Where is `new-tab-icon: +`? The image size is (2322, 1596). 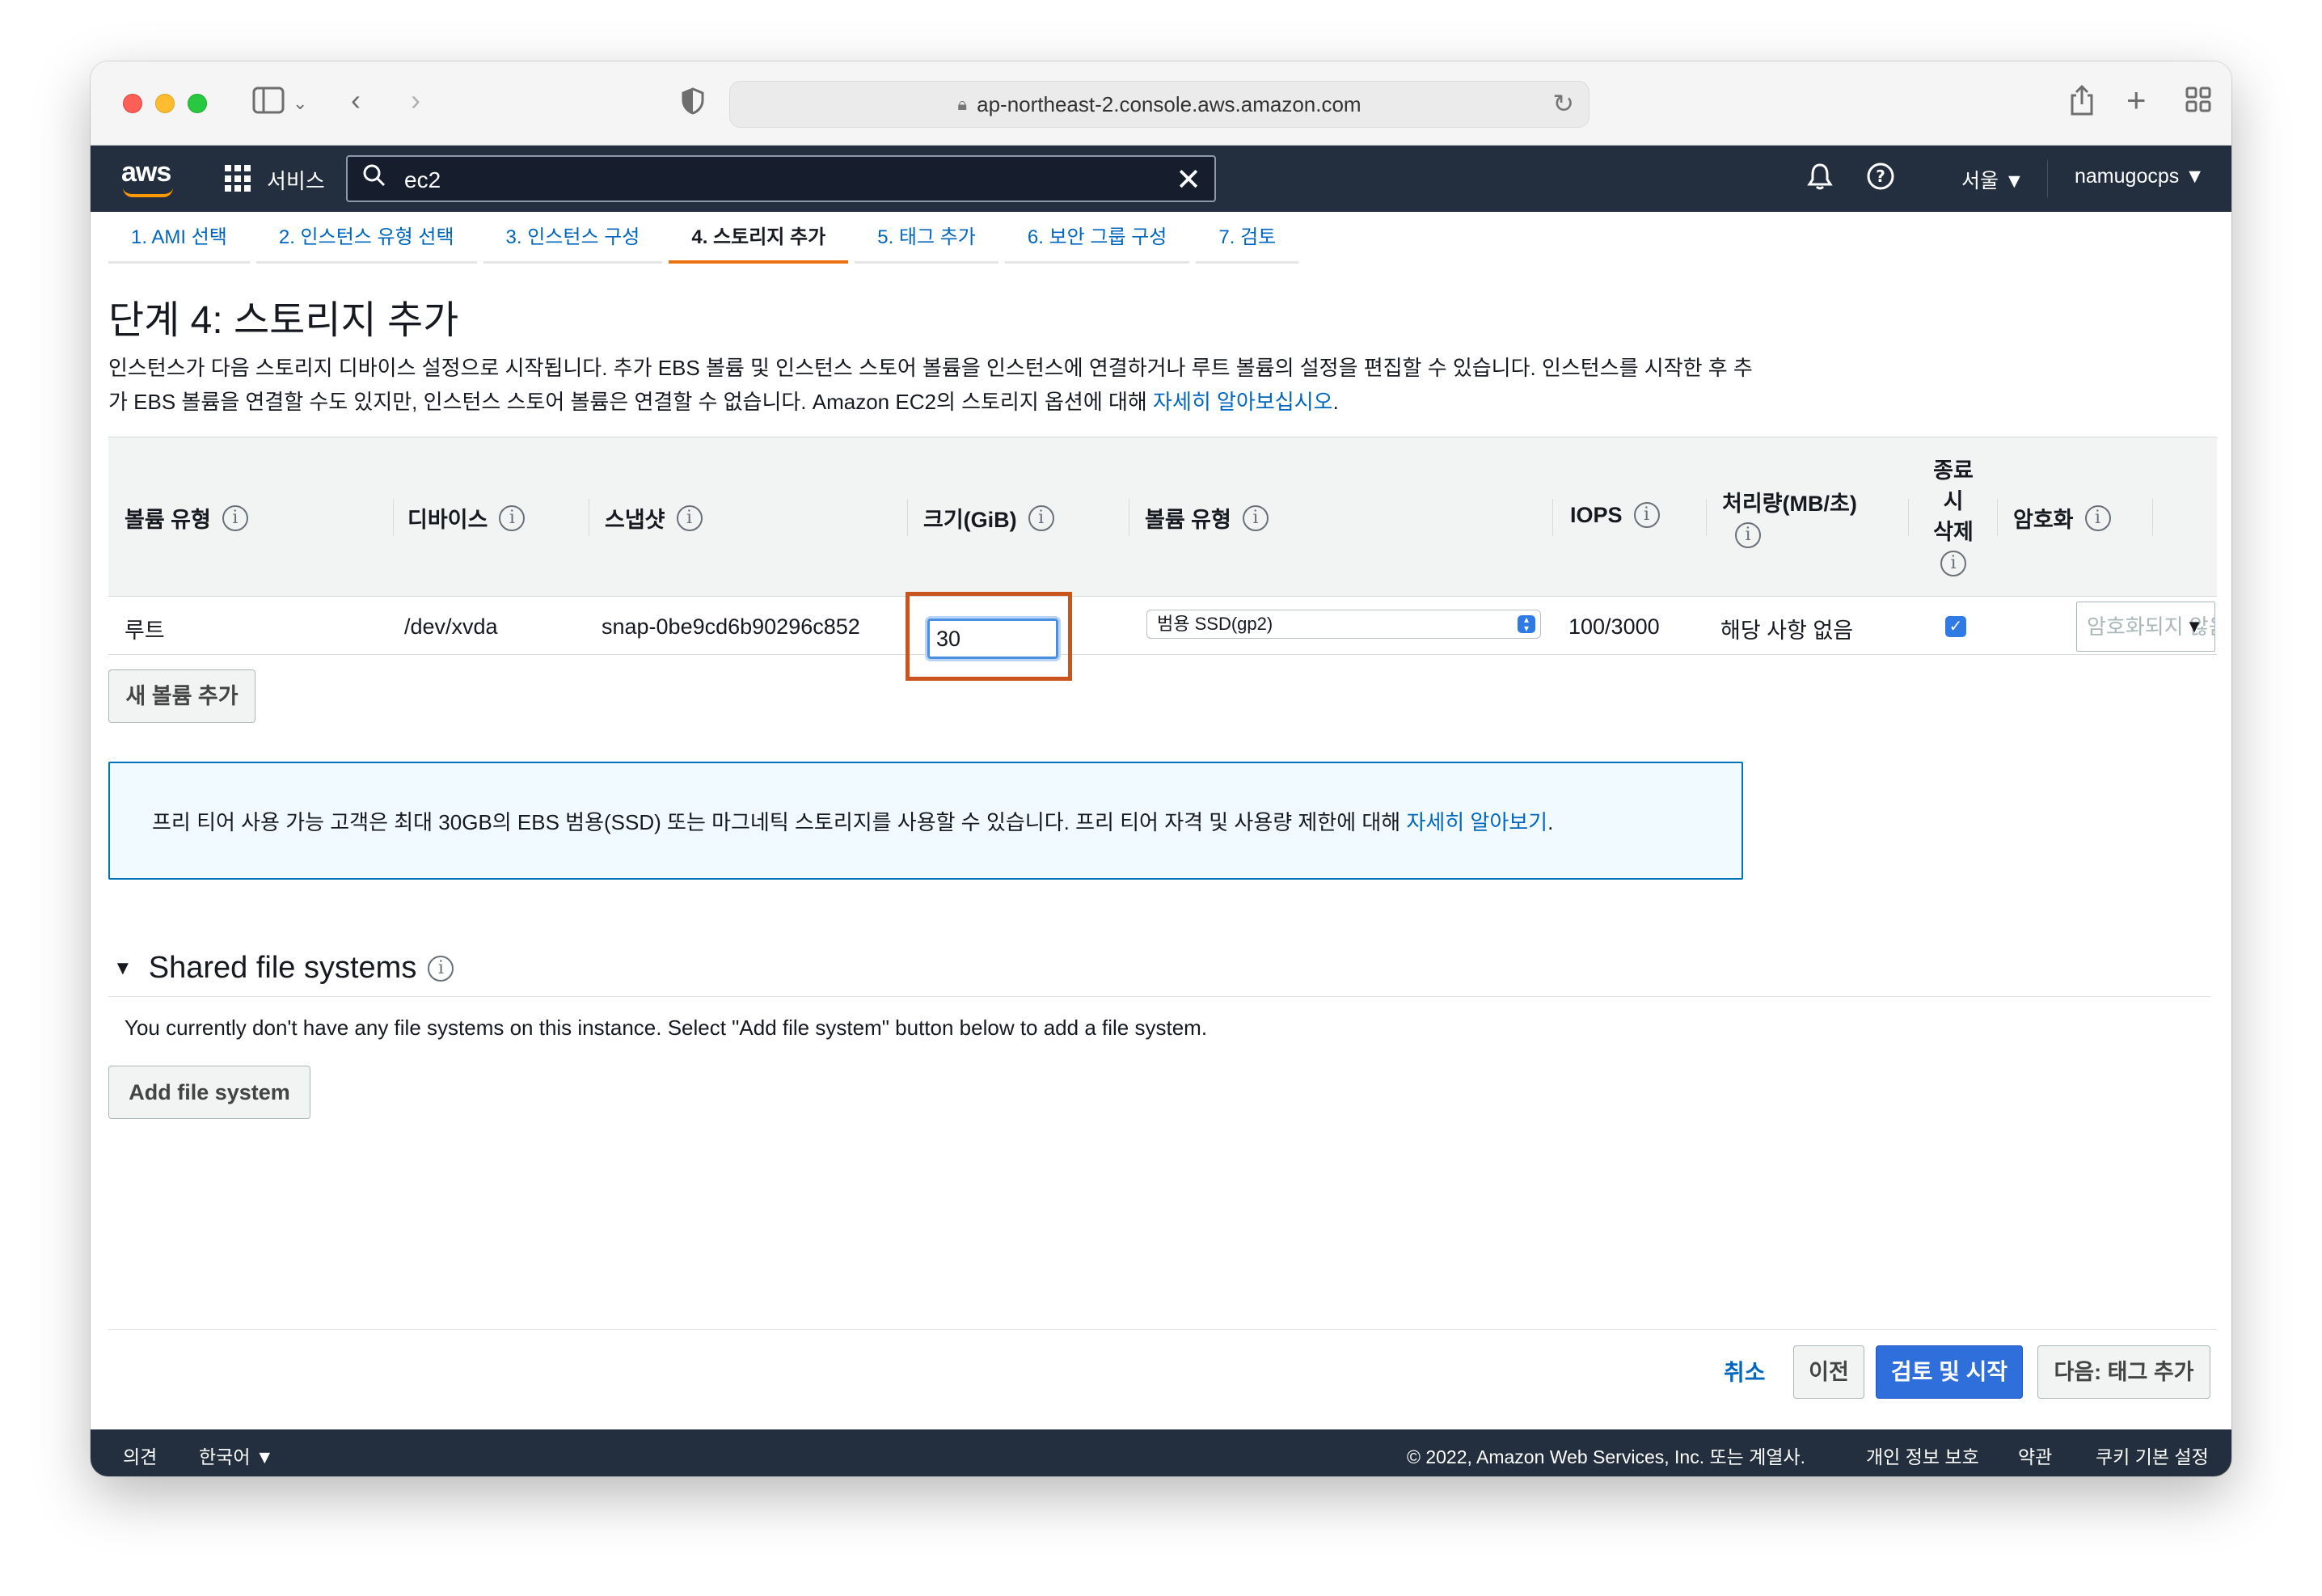 new-tab-icon: + is located at coordinates (2136, 100).